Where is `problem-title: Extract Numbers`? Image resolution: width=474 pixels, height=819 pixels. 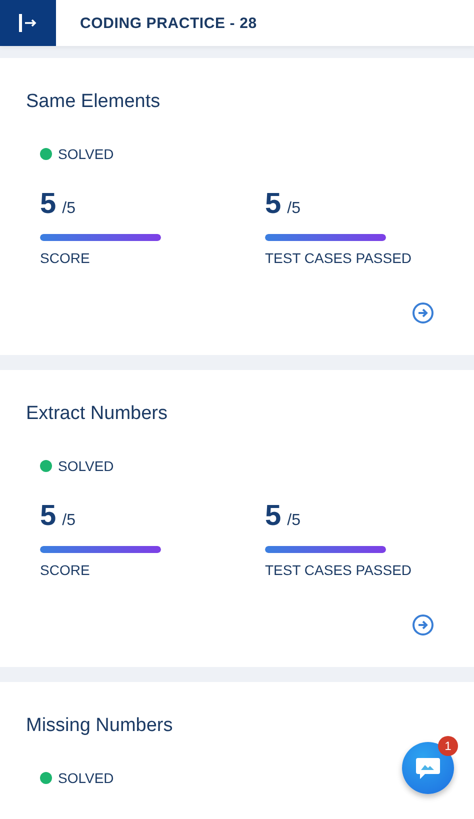 problem-title: Extract Numbers is located at coordinates (97, 414).